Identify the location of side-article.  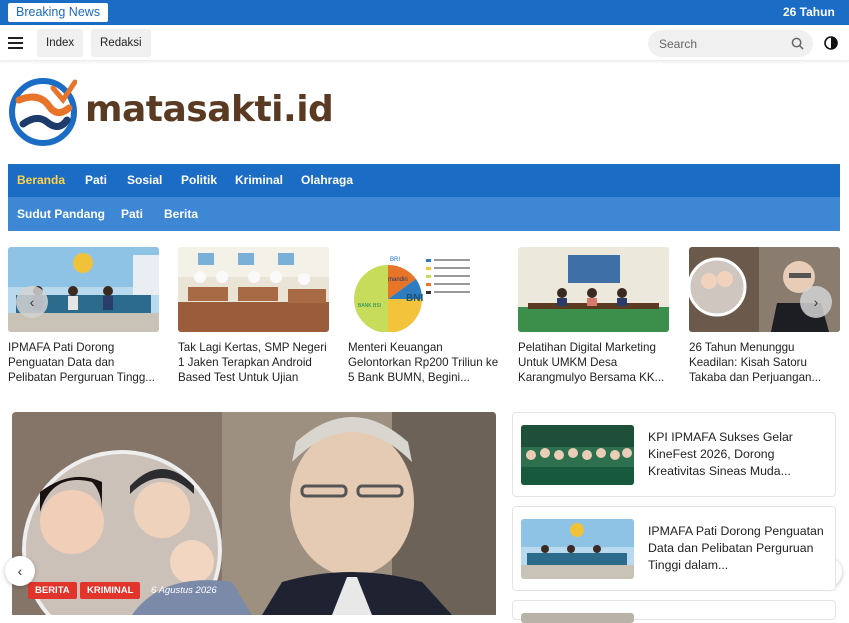
(674, 611).